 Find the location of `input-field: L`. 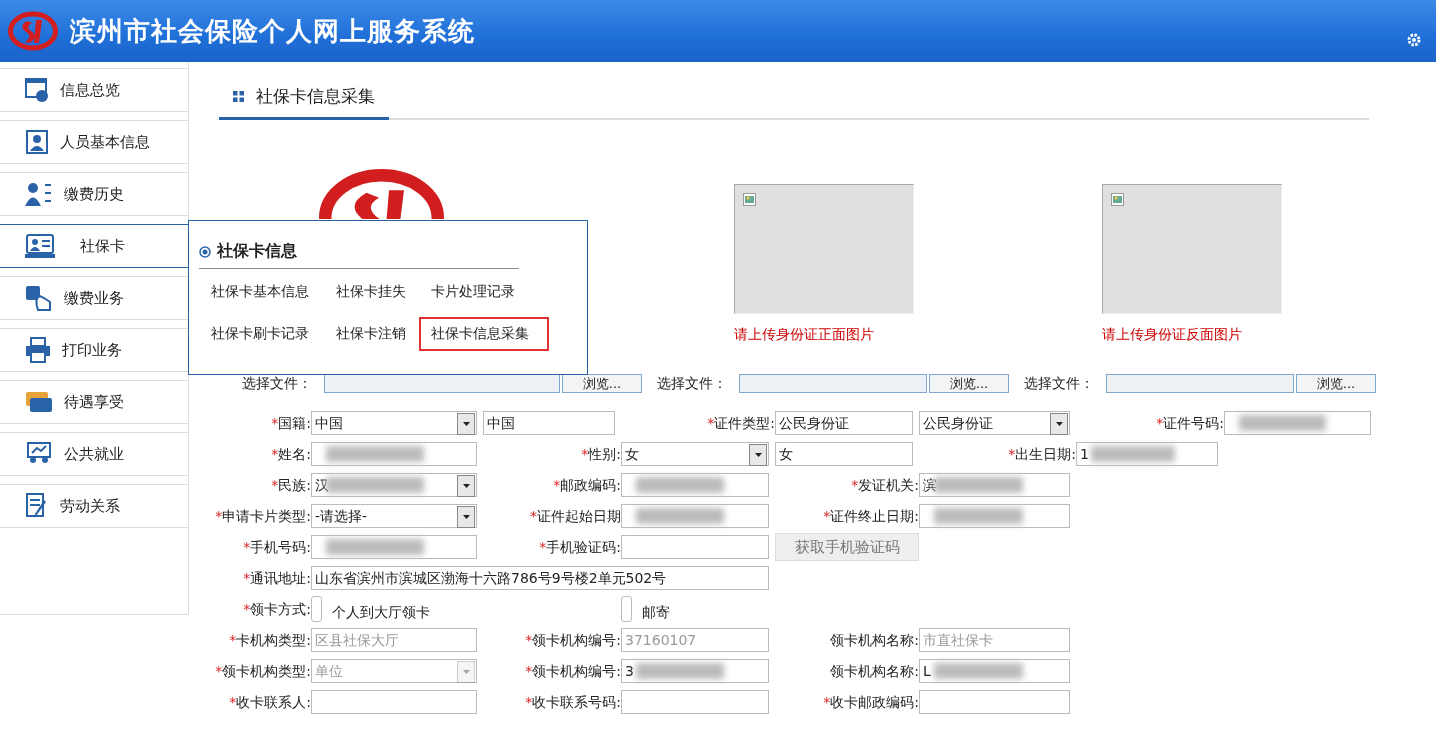

input-field: L is located at coordinates (994, 670).